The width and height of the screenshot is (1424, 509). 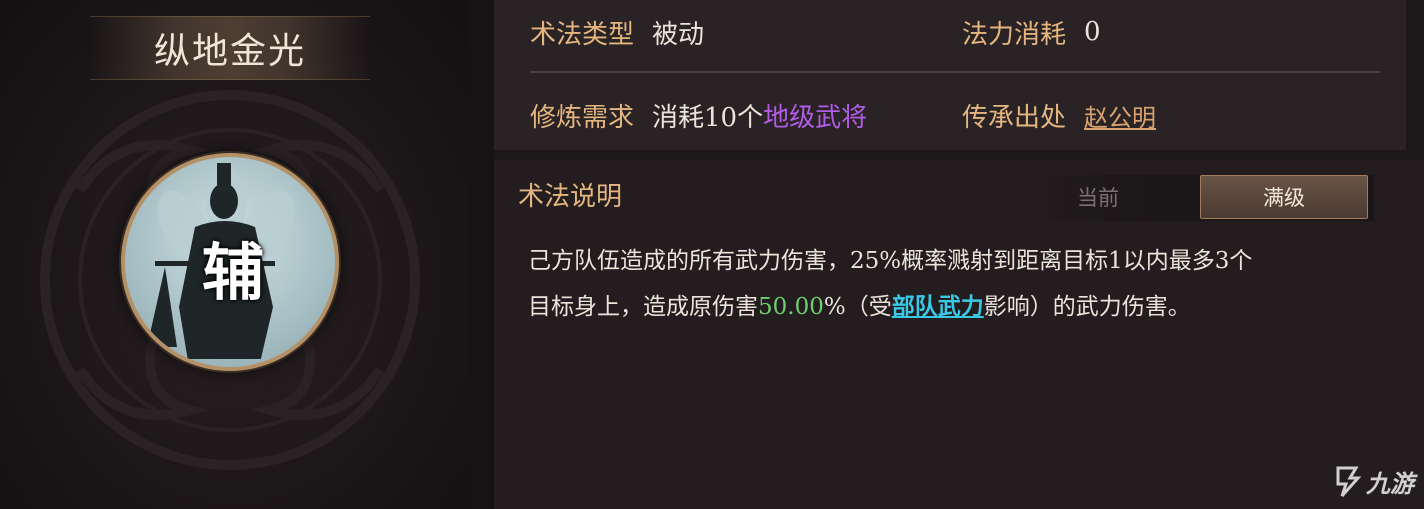 I want to click on requirement-row: 修炼需求 消耗10个地级武将, so click(x=698, y=115).